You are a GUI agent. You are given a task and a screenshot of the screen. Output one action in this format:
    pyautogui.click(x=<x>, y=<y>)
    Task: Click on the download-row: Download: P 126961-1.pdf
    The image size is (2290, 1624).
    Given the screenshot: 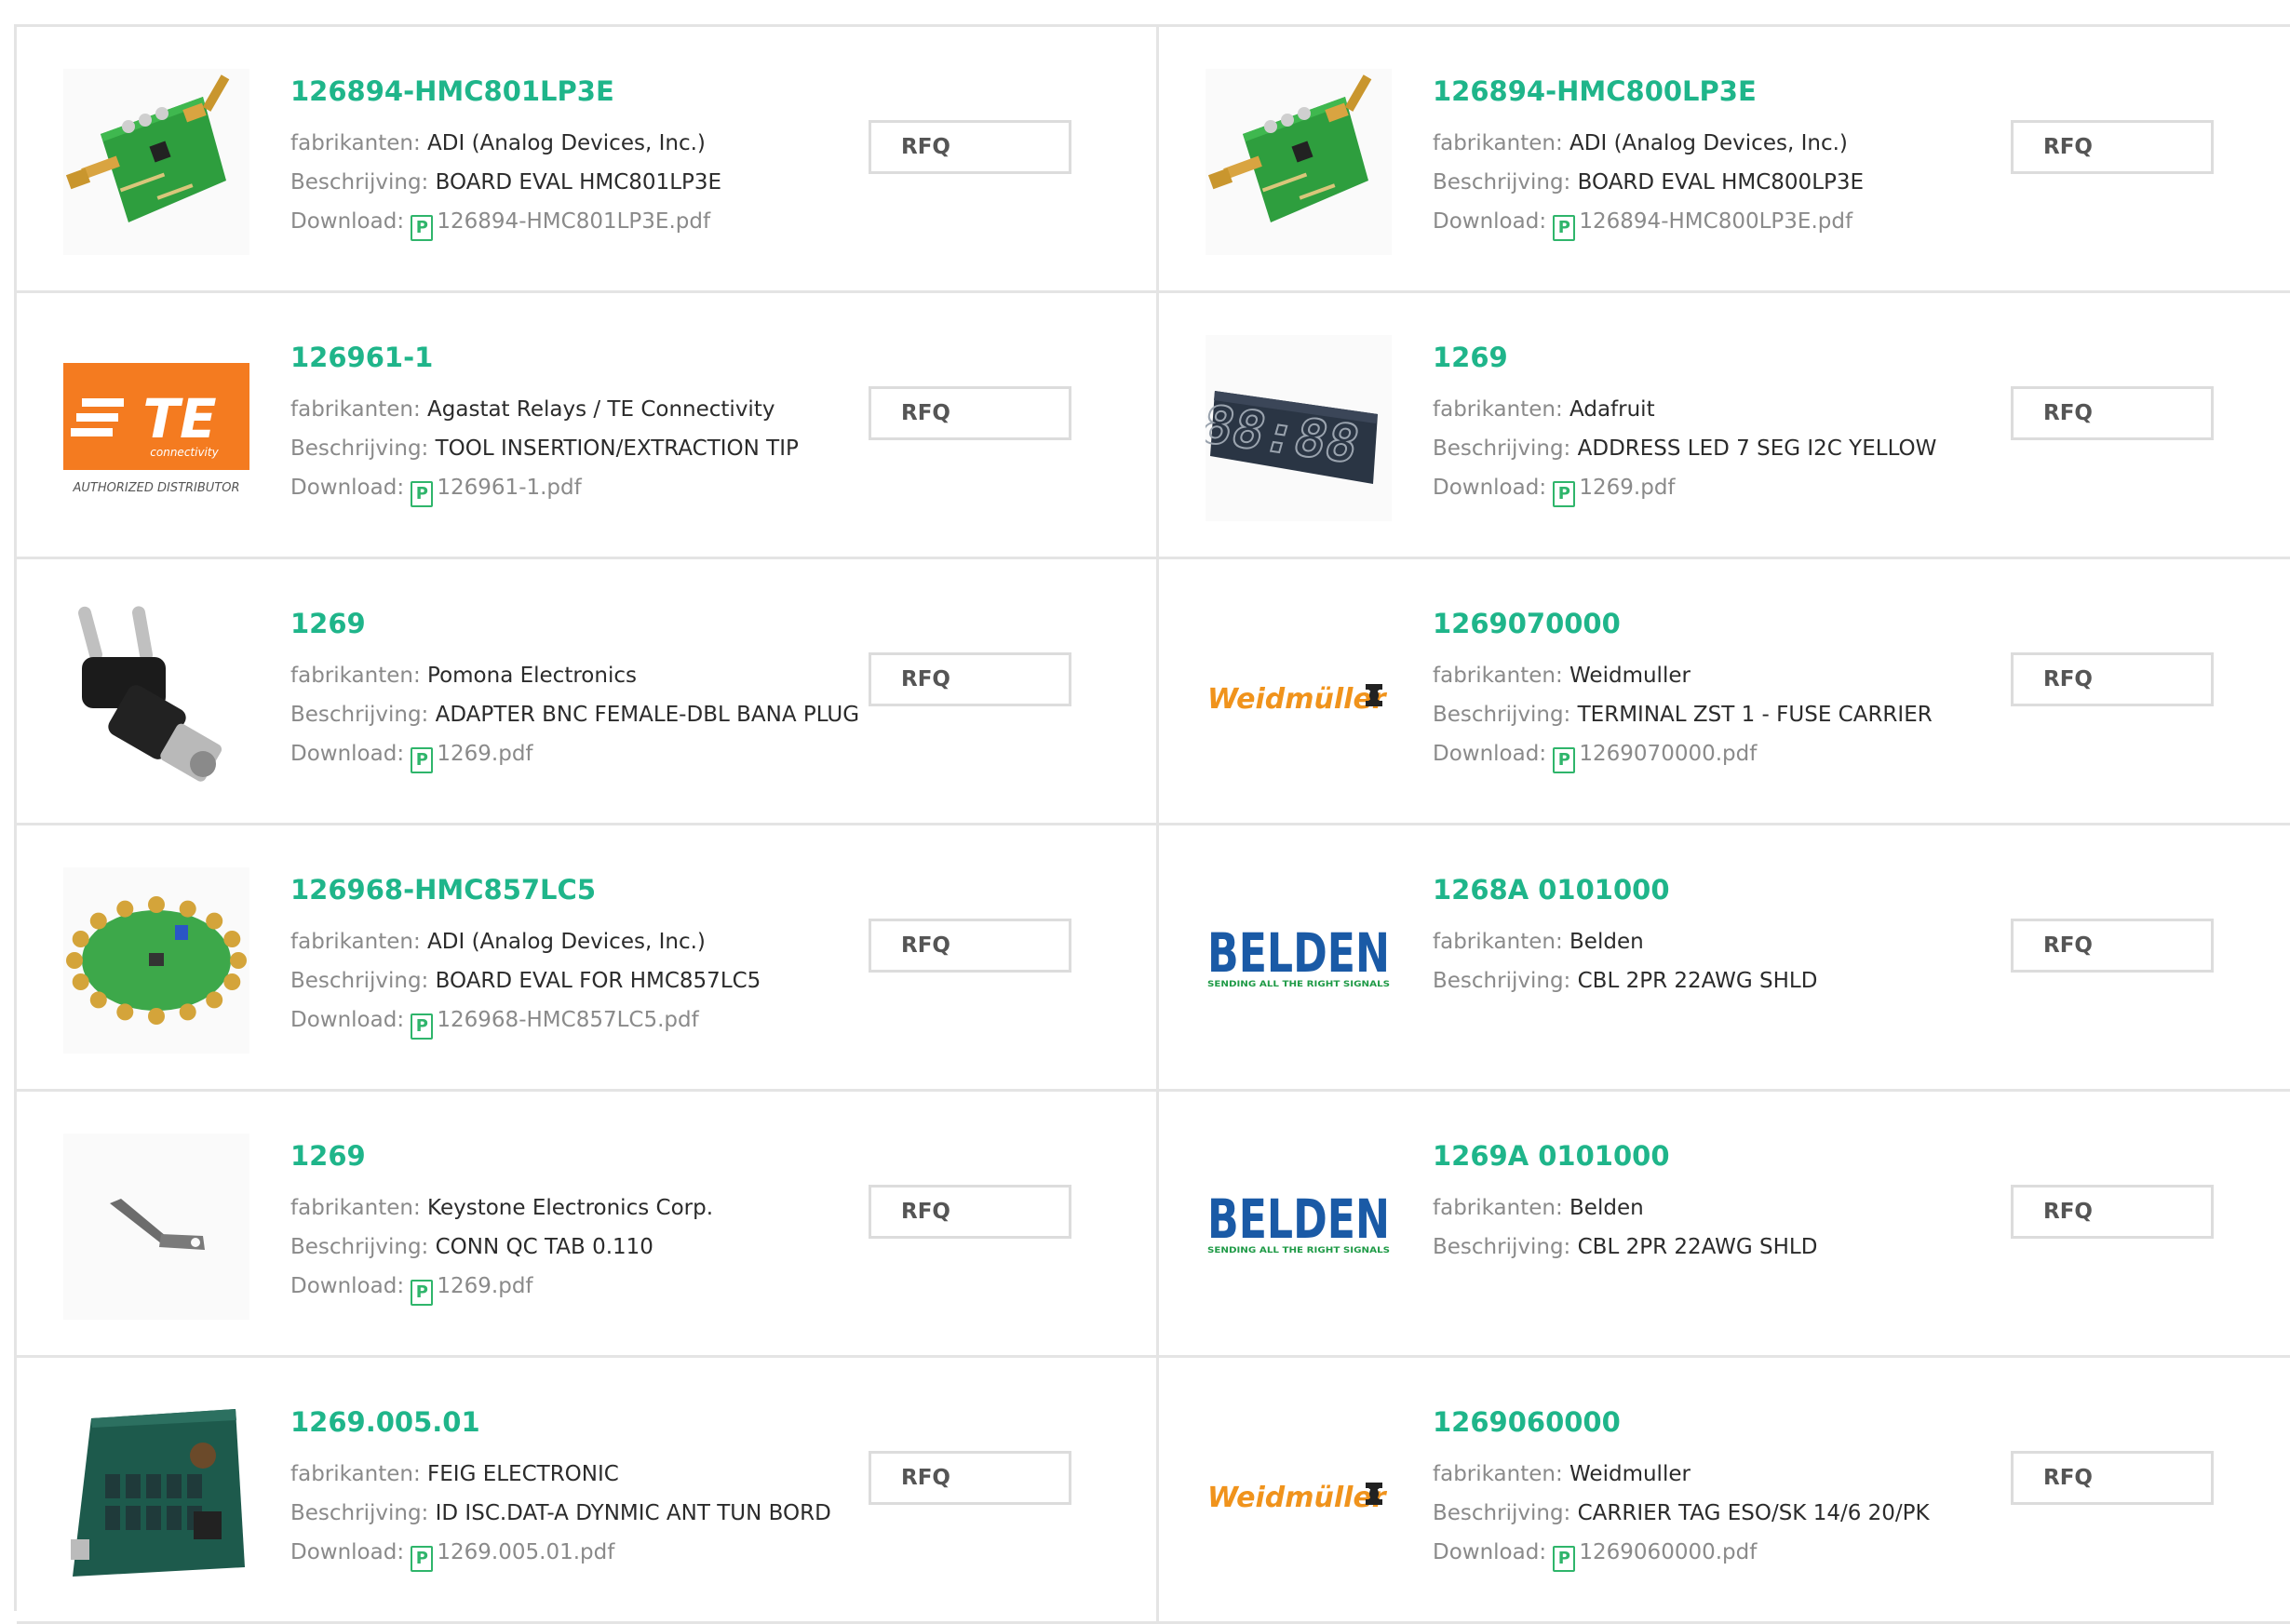 What is the action you would take?
    pyautogui.click(x=560, y=487)
    